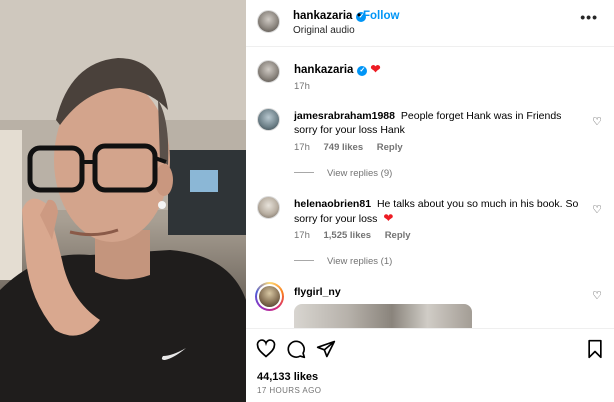 Image resolution: width=614 pixels, height=402 pixels. What do you see at coordinates (595, 349) in the screenshot?
I see `bookmark-icon` at bounding box center [595, 349].